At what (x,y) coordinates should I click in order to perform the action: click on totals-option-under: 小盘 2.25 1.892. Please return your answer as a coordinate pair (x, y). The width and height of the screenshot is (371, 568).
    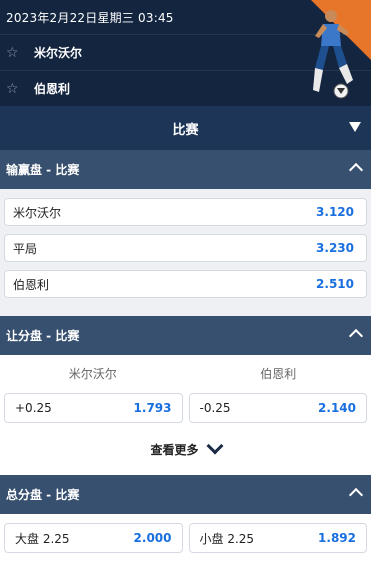
    Looking at the image, I should click on (277, 538).